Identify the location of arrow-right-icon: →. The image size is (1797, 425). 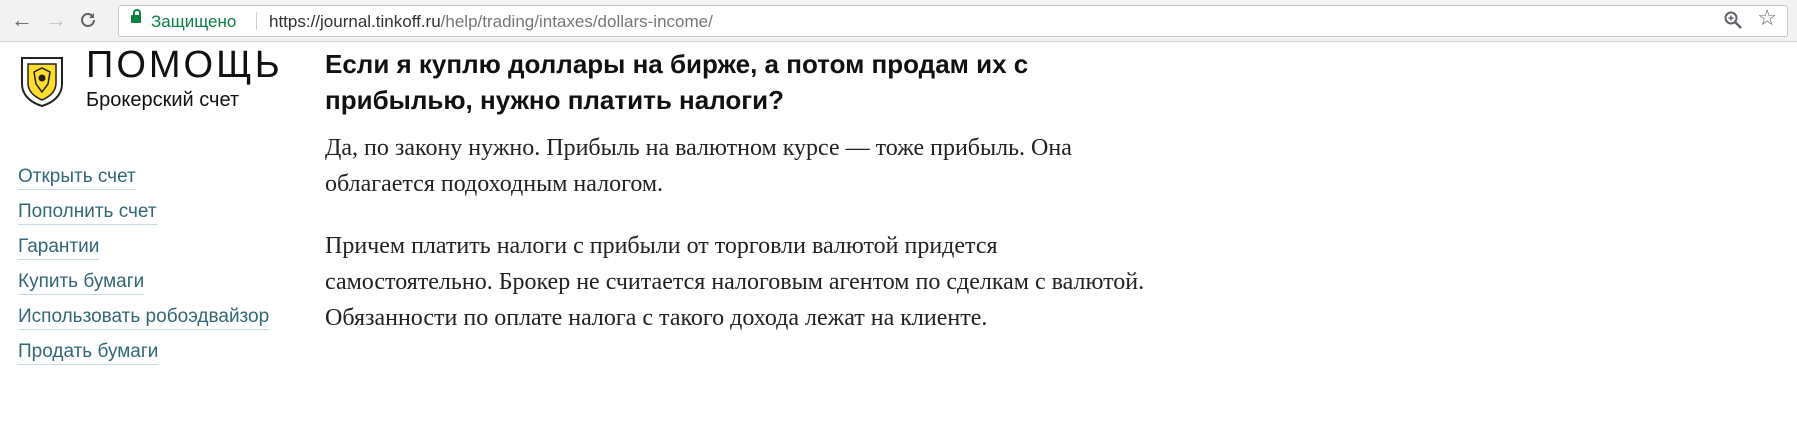
(56, 19).